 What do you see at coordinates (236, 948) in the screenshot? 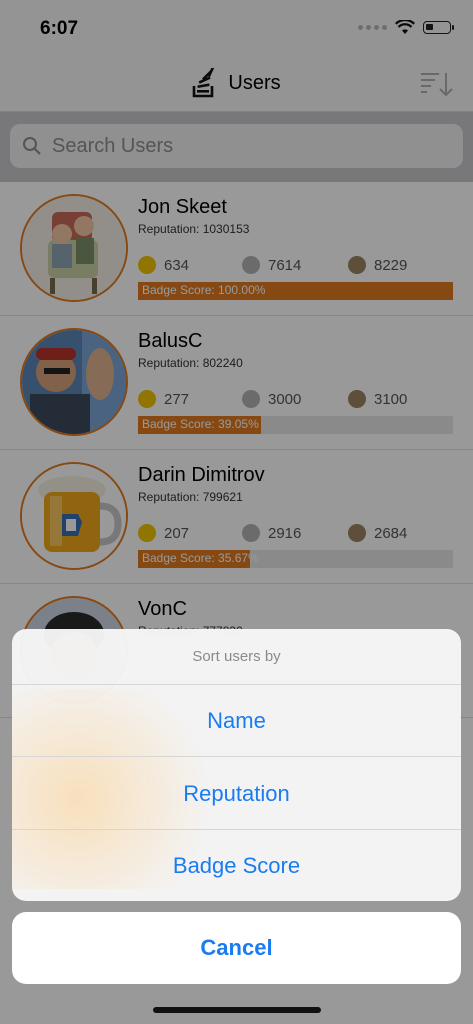
I see `cancel-button: Cancel` at bounding box center [236, 948].